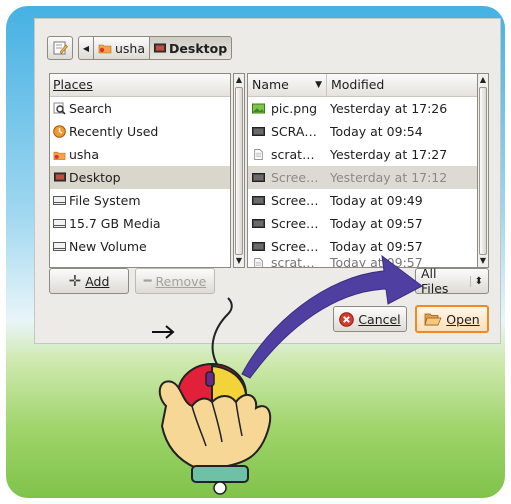  I want to click on mouse-cable-icon, so click(222, 332).